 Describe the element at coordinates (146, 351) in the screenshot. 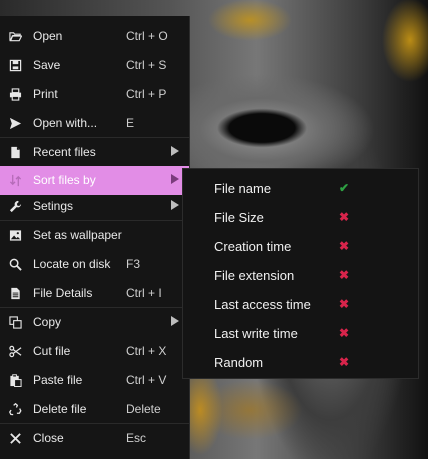

I see `menu-item-shortcut: Ctrl + X` at that location.